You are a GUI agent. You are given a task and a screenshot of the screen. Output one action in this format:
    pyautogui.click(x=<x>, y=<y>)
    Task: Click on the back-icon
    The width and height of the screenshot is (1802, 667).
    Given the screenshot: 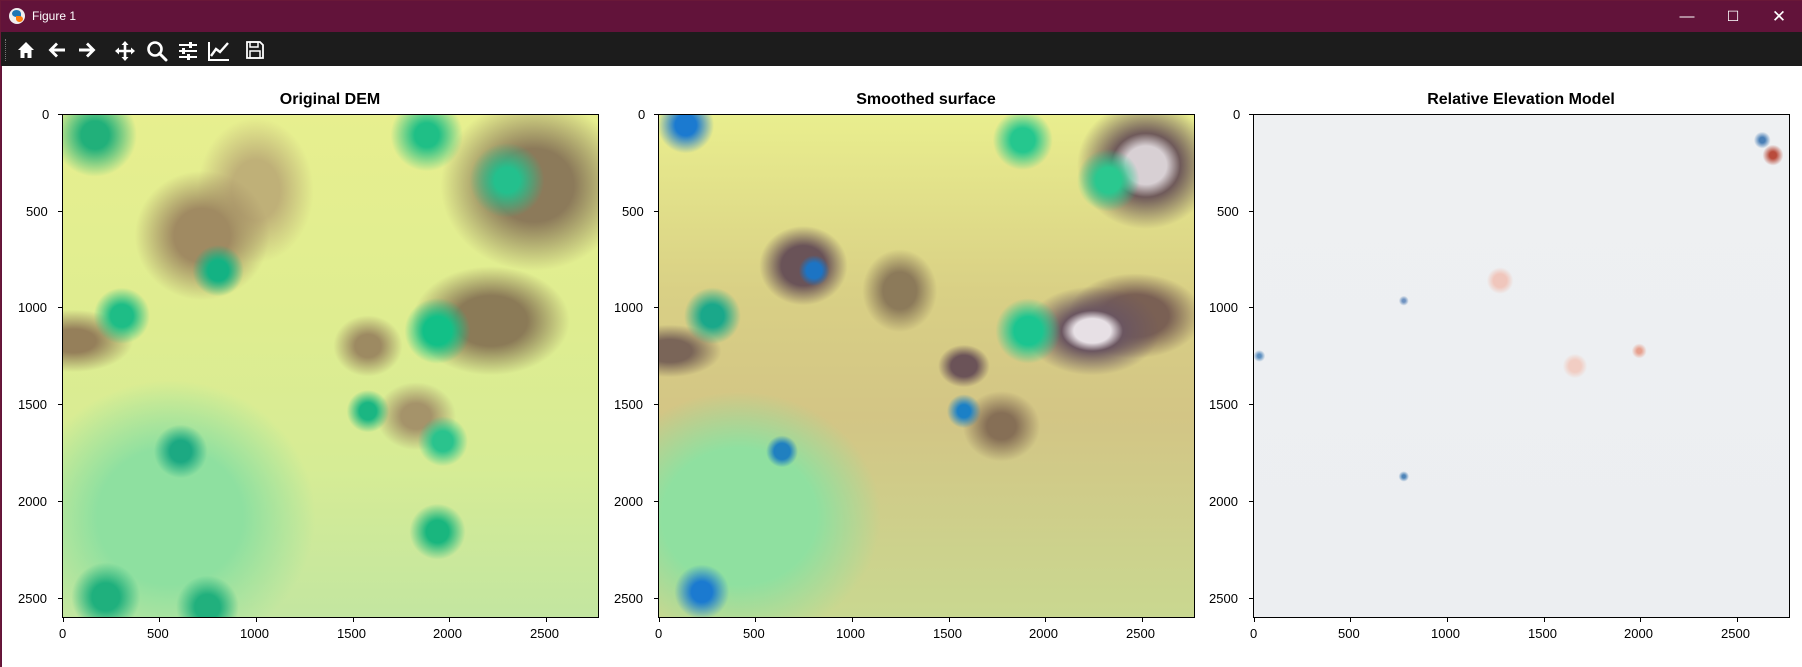 What is the action you would take?
    pyautogui.click(x=56, y=50)
    